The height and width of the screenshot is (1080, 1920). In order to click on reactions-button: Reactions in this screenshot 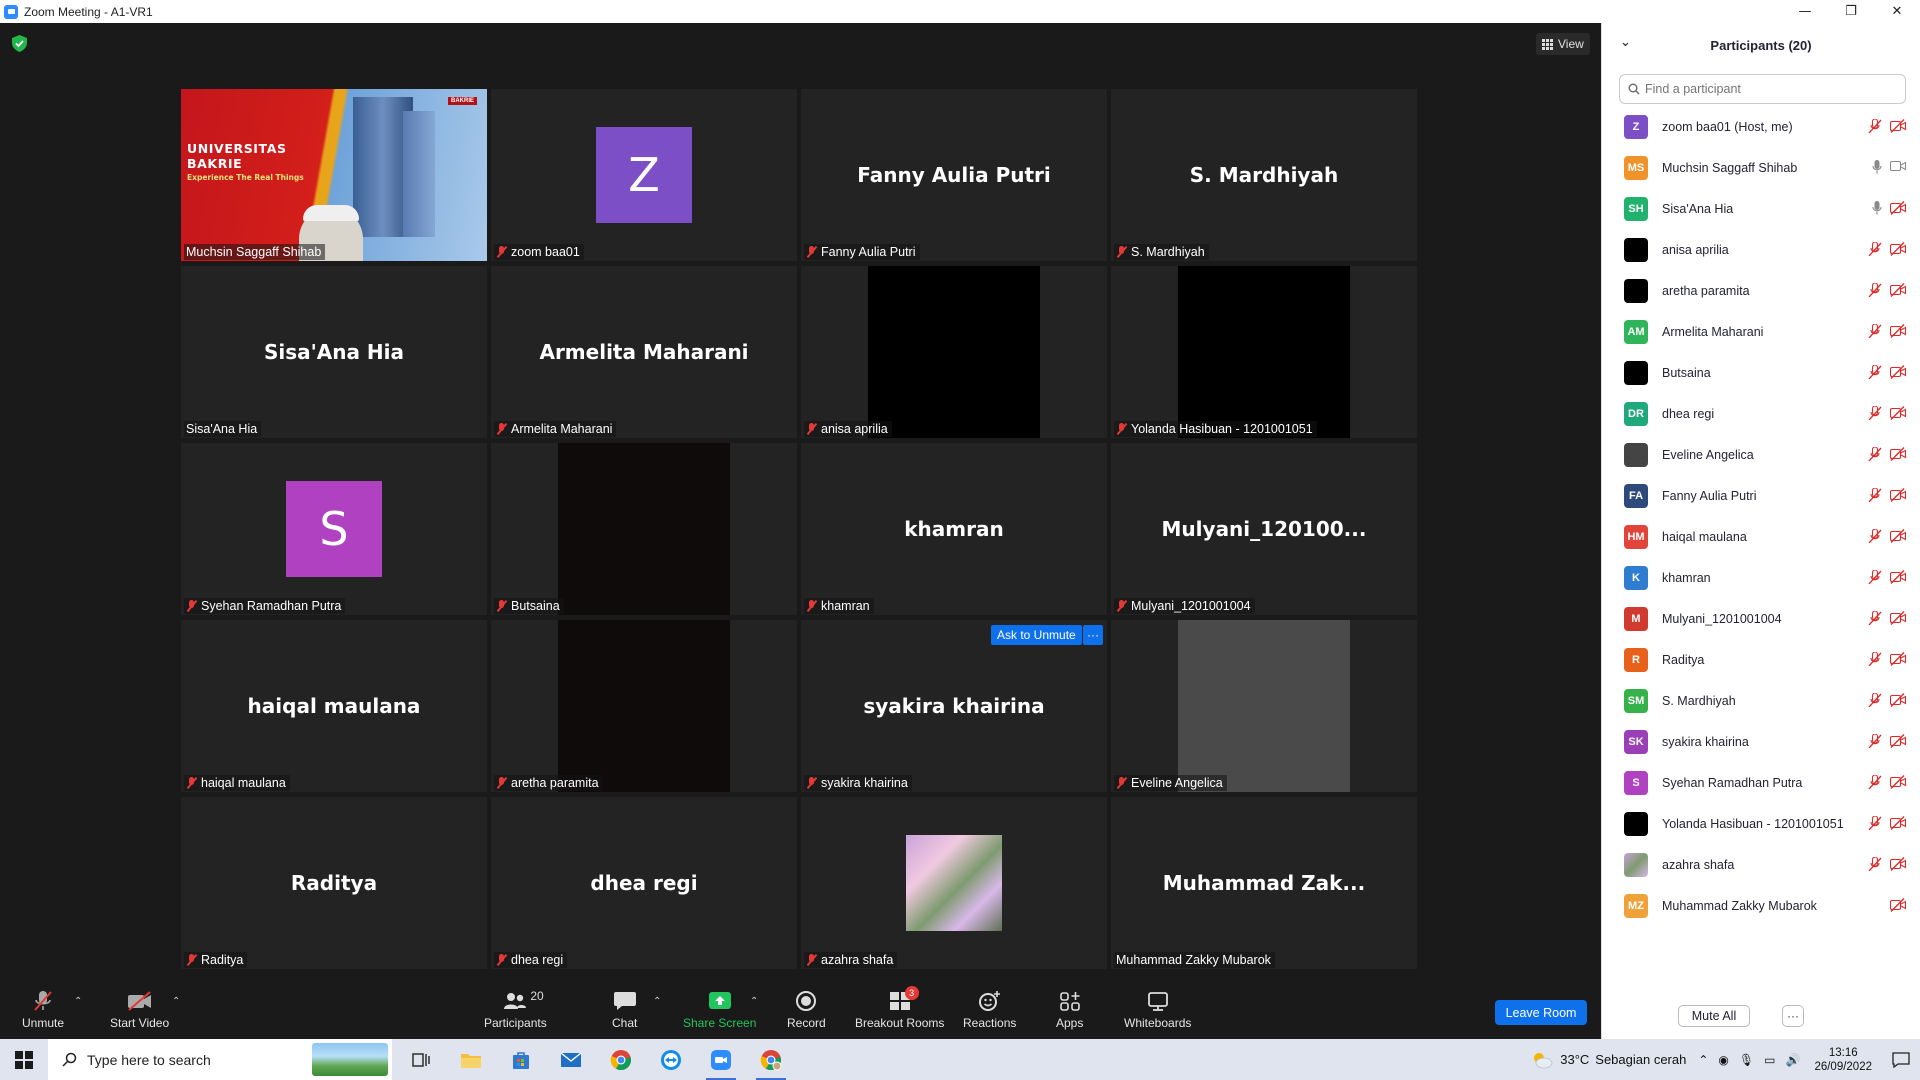, I will do `click(989, 1010)`.